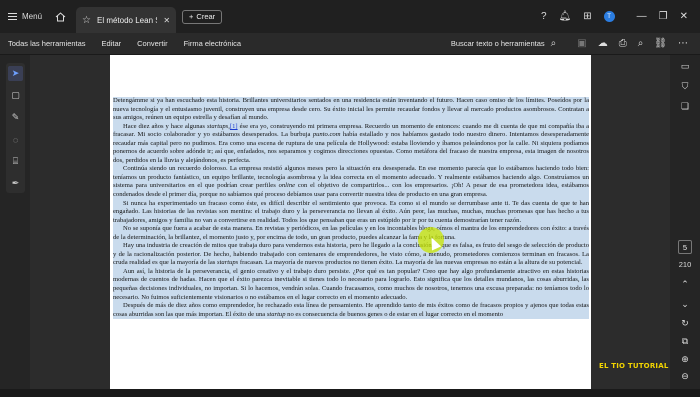 This screenshot has height=397, width=700. Describe the element at coordinates (684, 16) in the screenshot. I see `close-window-icon: ✕` at that location.